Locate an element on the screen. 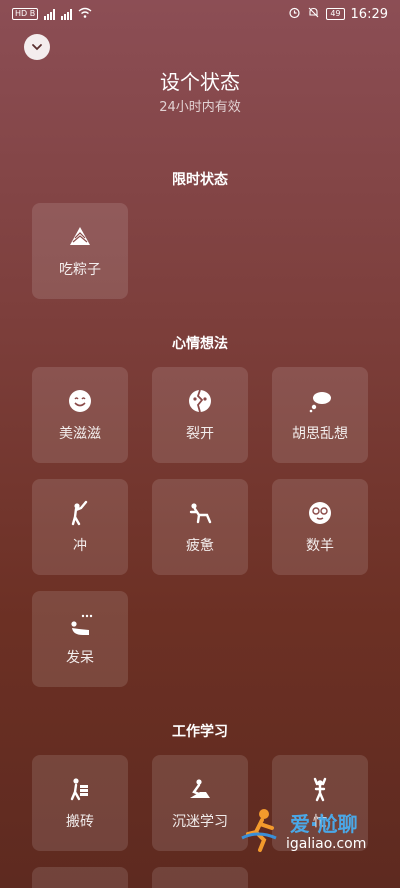 Image resolution: width=400 pixels, height=888 pixels. status-tile-label: 胡思乱想 is located at coordinates (320, 434).